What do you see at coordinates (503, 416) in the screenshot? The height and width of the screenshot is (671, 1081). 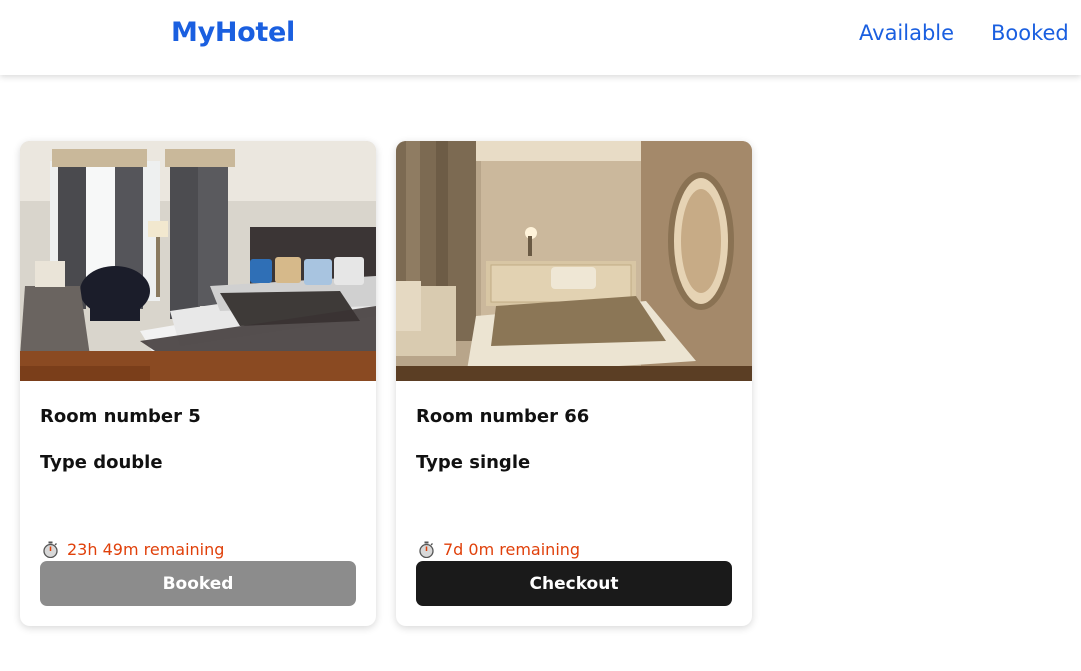 I see `room-number: Room number 66` at bounding box center [503, 416].